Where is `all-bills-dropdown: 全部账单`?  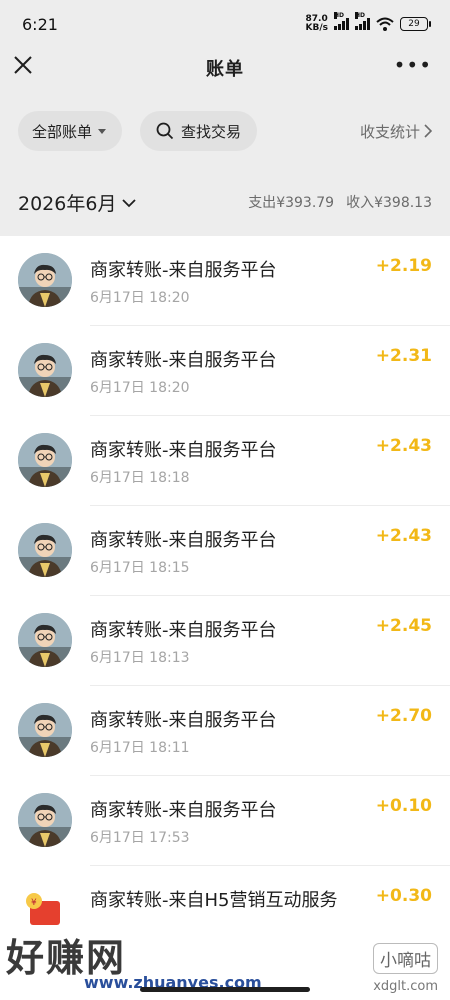
all-bills-dropdown: 全部账单 is located at coordinates (70, 131).